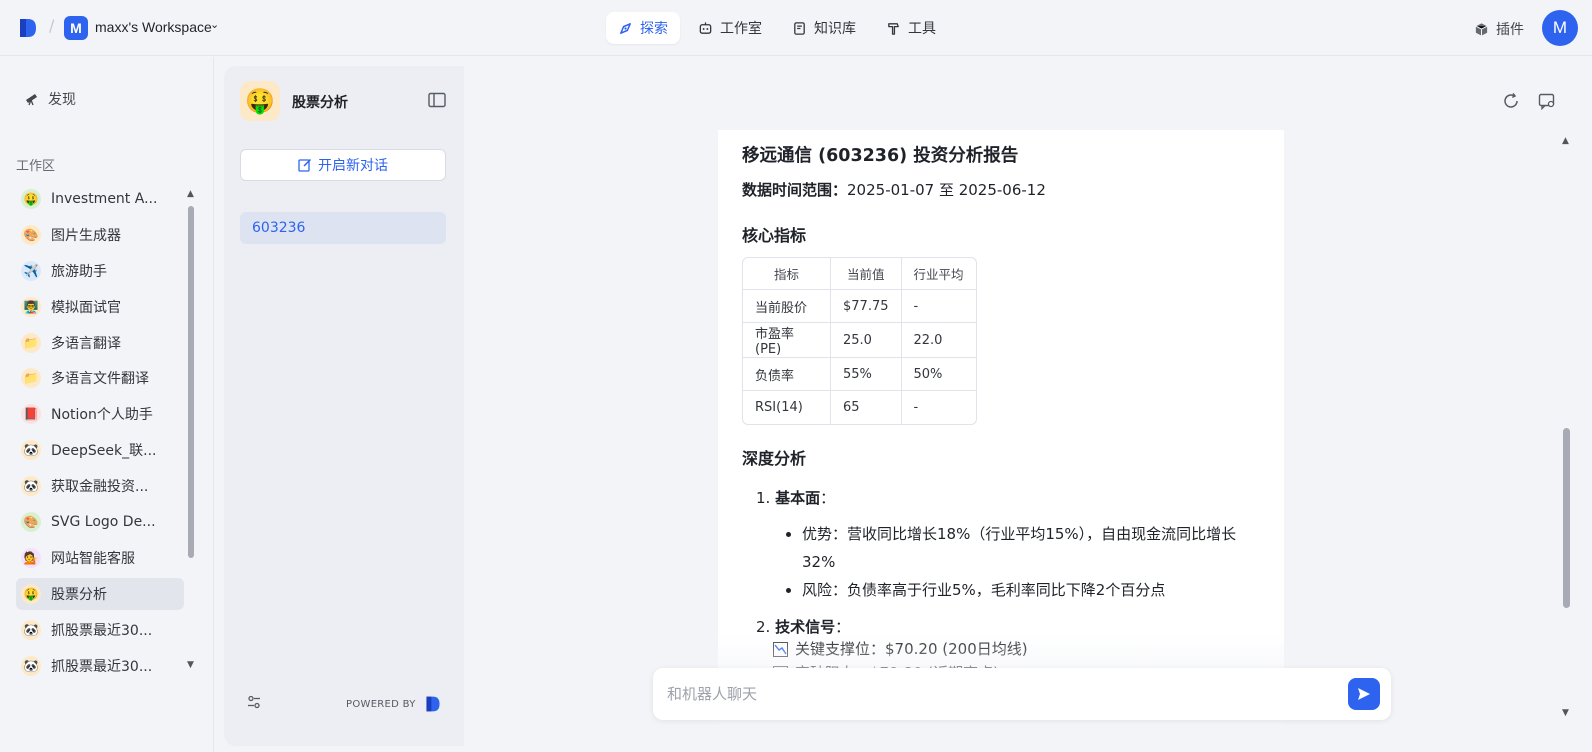 The image size is (1592, 752). I want to click on workspace-emoji-icon: 💁, so click(31, 557).